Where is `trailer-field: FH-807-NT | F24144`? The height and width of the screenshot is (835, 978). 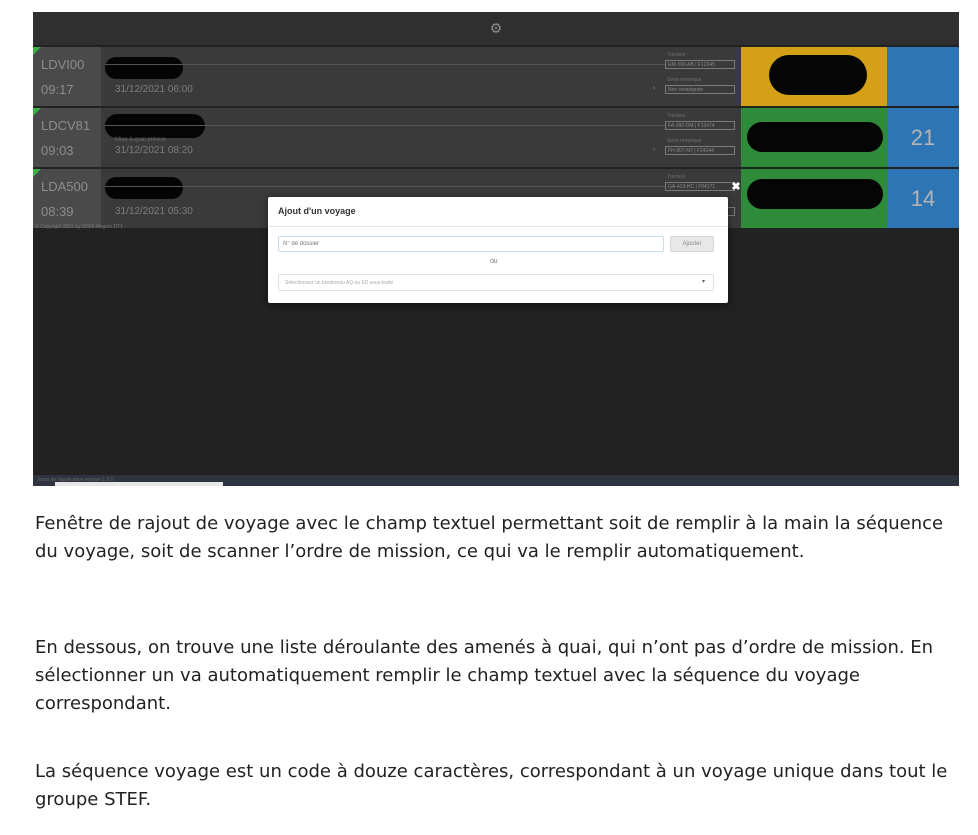
trailer-field: FH-807-NT | F24144 is located at coordinates (700, 150).